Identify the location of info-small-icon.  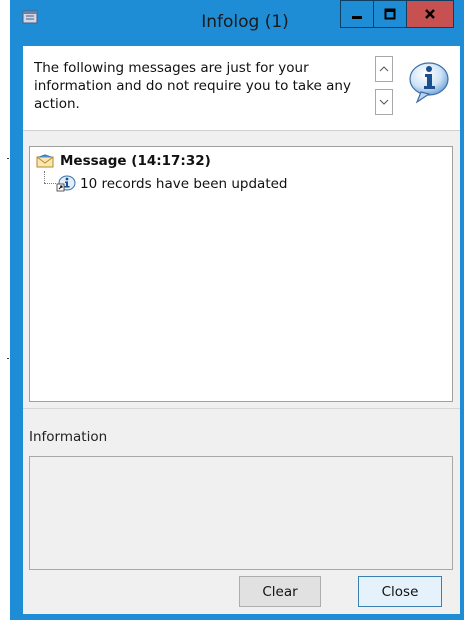
(66, 183).